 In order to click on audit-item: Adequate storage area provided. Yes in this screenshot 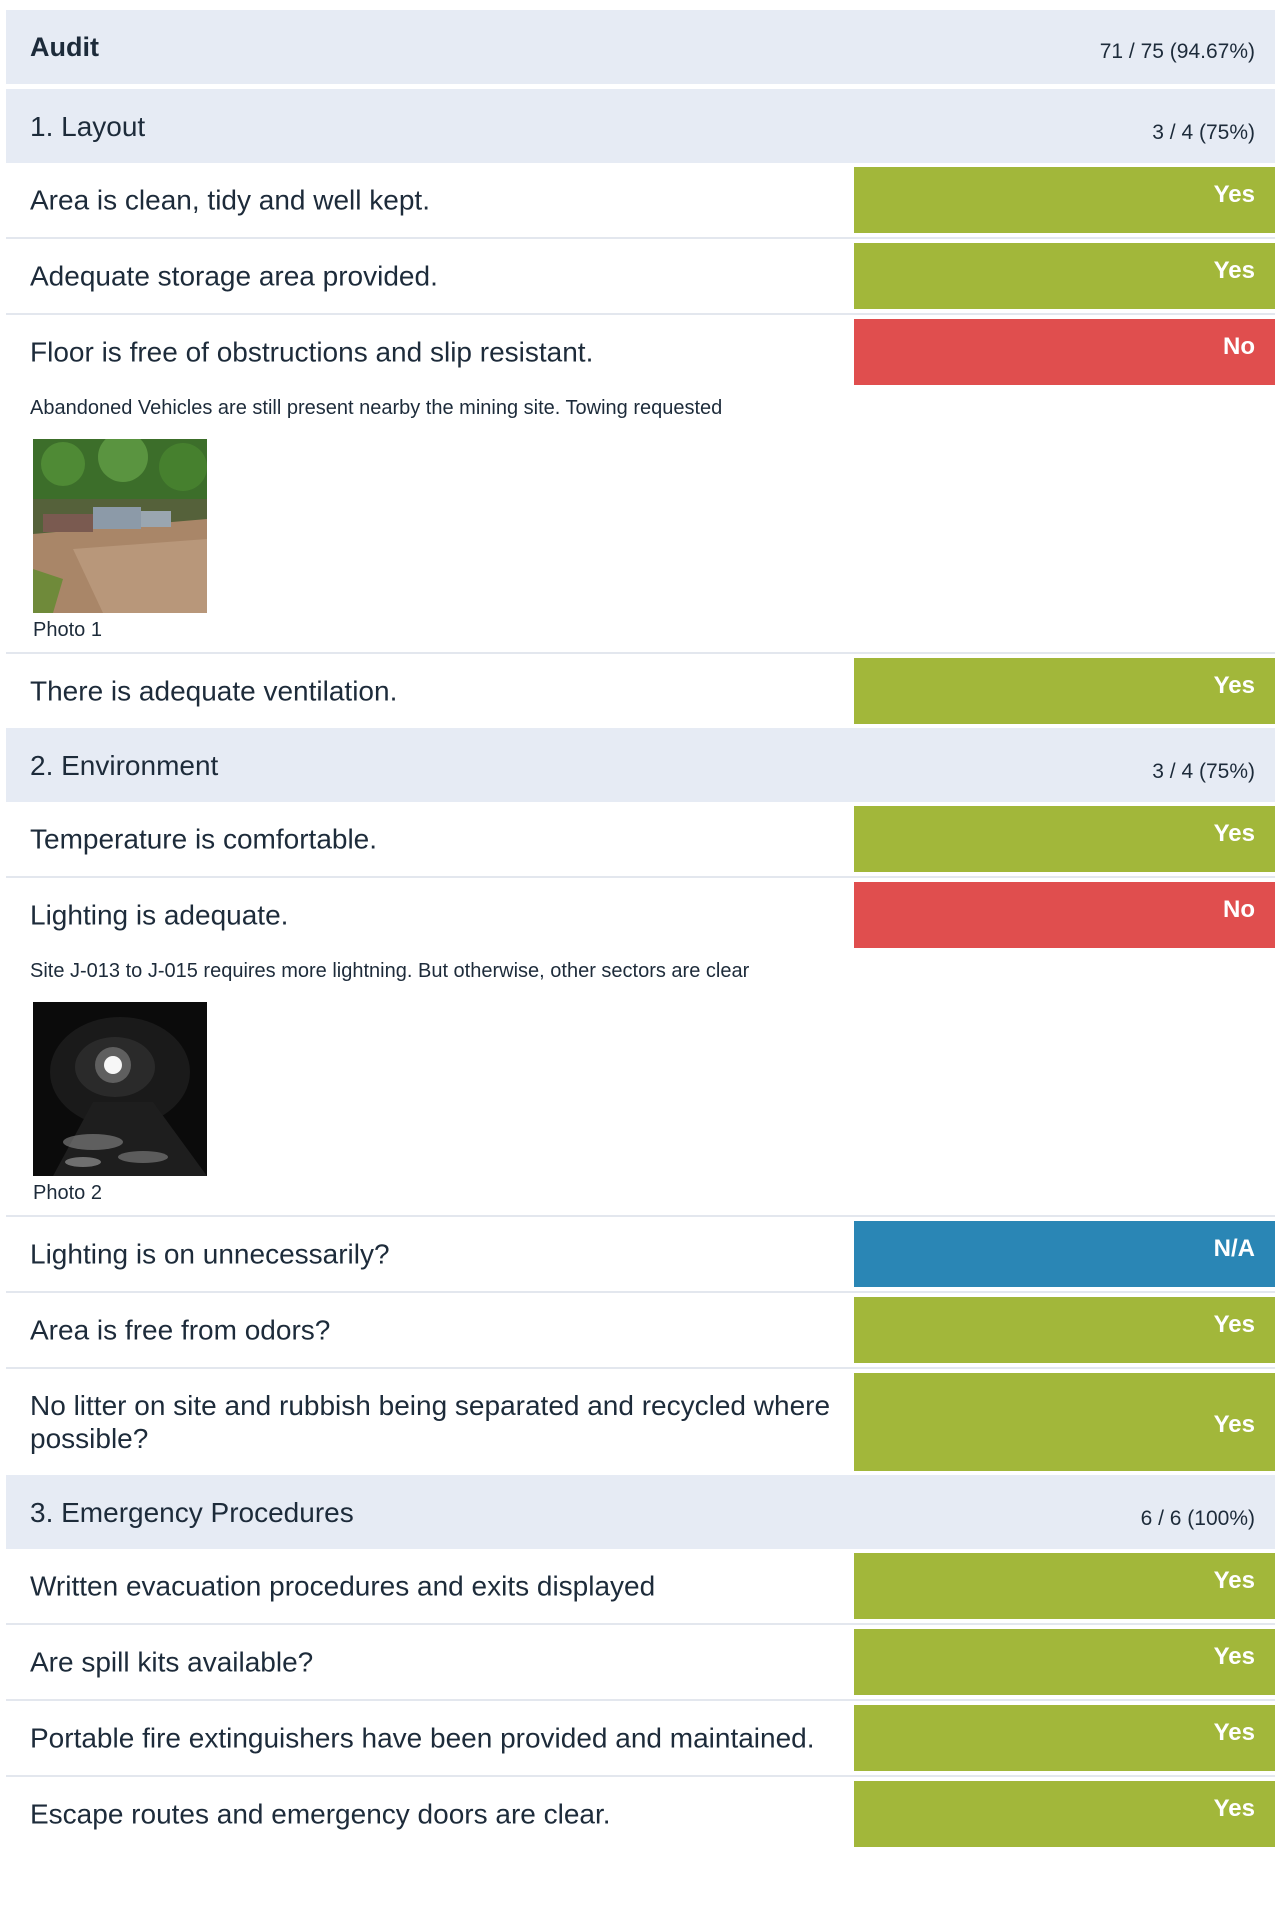, I will do `click(640, 277)`.